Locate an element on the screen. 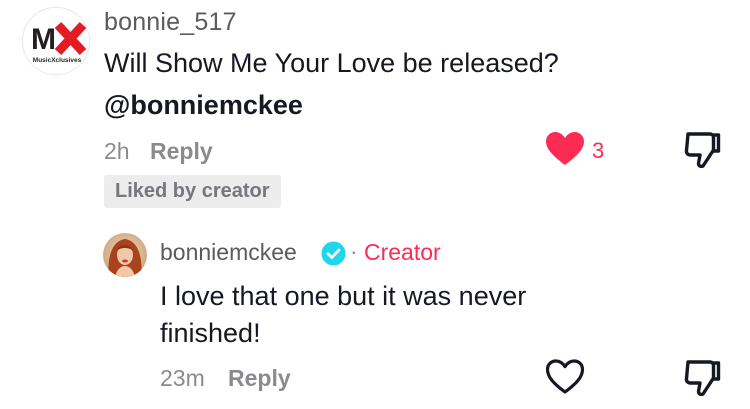 The width and height of the screenshot is (750, 409). verified-badge-icon is located at coordinates (333, 253).